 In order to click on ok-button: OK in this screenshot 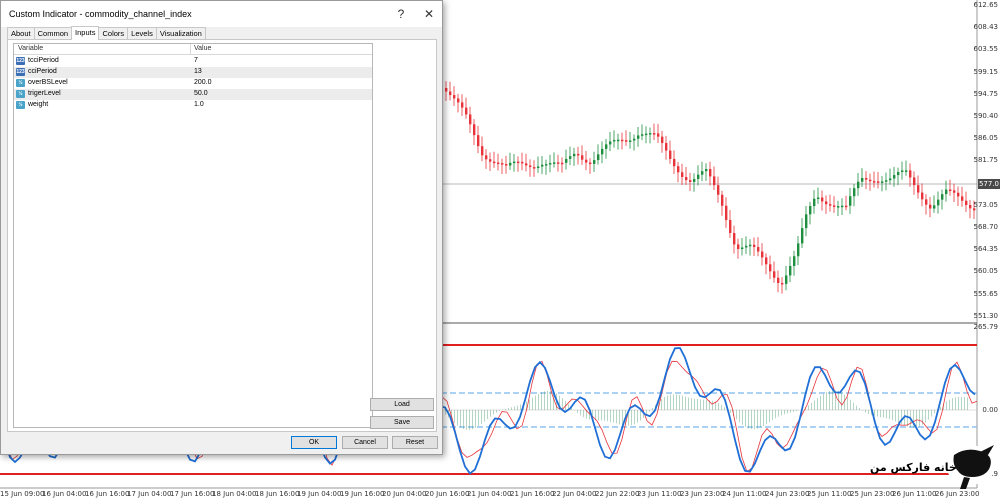, I will do `click(314, 442)`.